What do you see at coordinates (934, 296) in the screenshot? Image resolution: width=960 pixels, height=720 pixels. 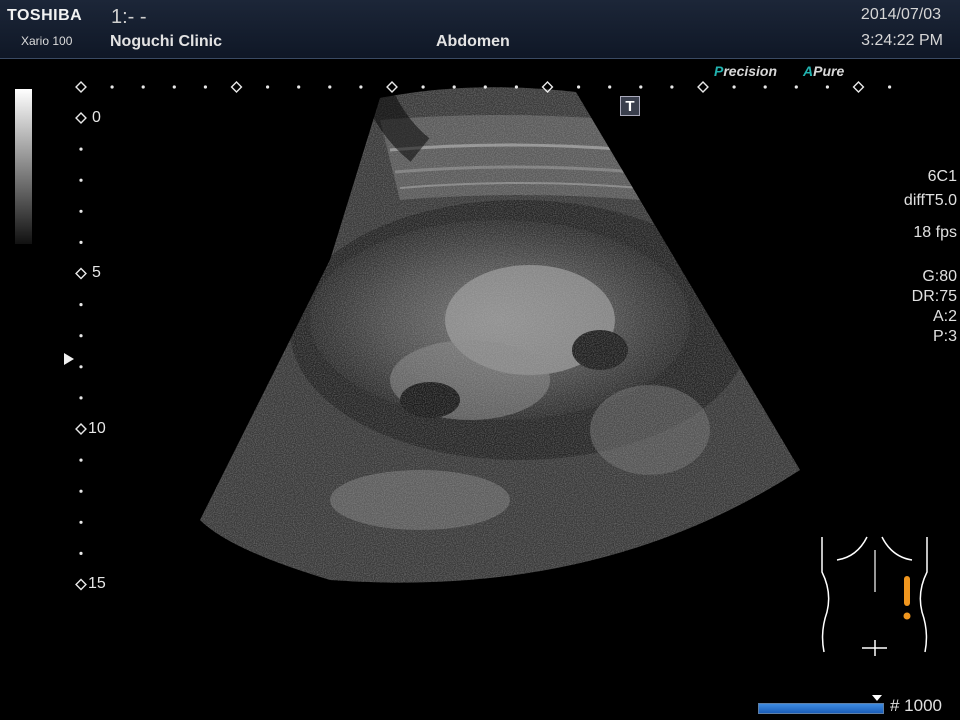 I see `dynamic-range-value: DR:75` at bounding box center [934, 296].